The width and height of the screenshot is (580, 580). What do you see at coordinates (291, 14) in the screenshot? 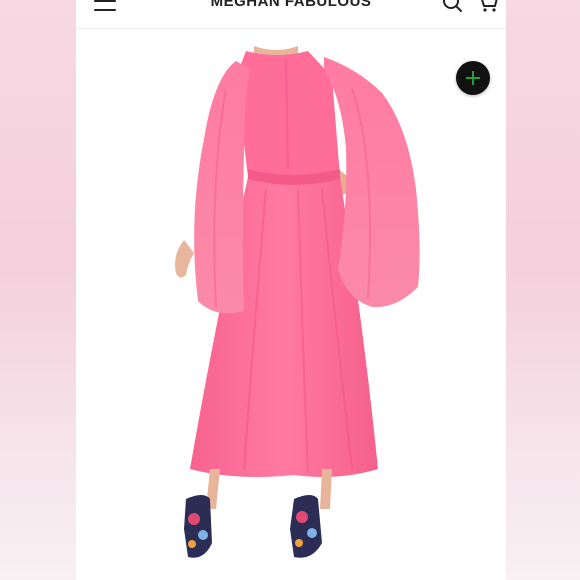
I see `site-header: MEGHAN FABULOUS` at bounding box center [291, 14].